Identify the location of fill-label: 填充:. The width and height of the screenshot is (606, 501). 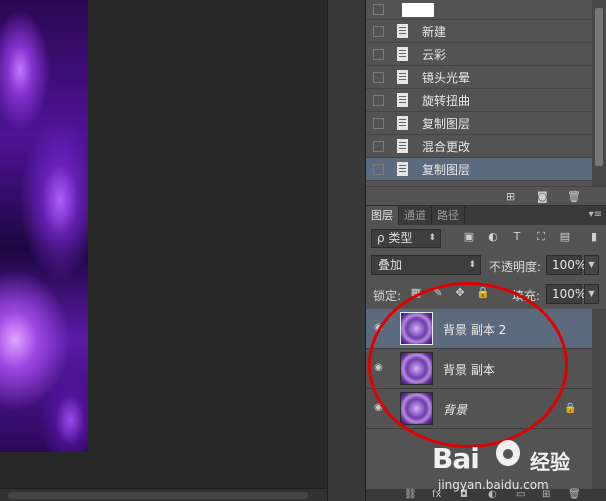
(526, 296).